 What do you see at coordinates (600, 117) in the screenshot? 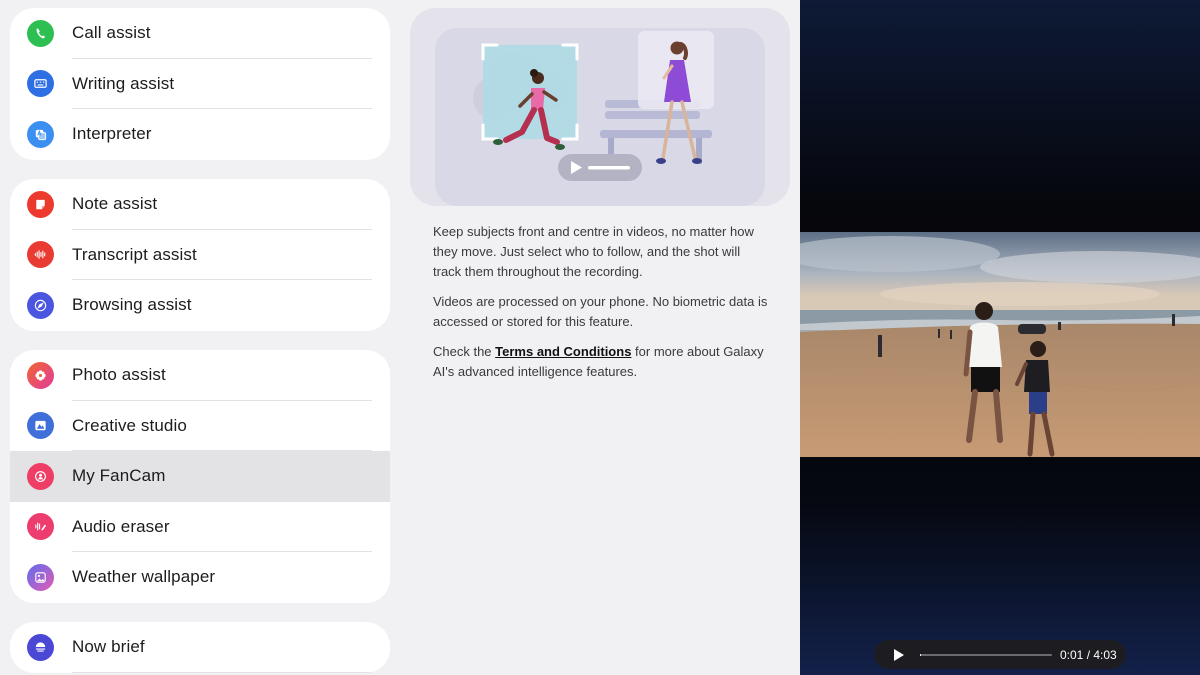
I see `illustration-art` at bounding box center [600, 117].